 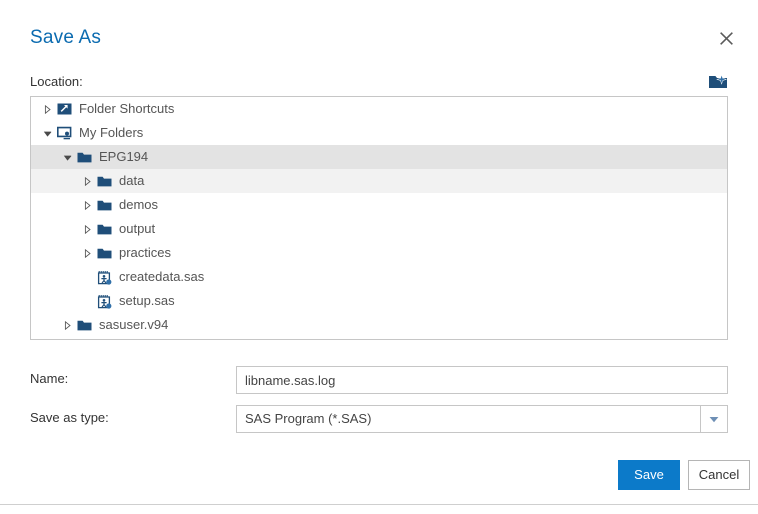 I want to click on name-field-row: Name:, so click(x=379, y=380).